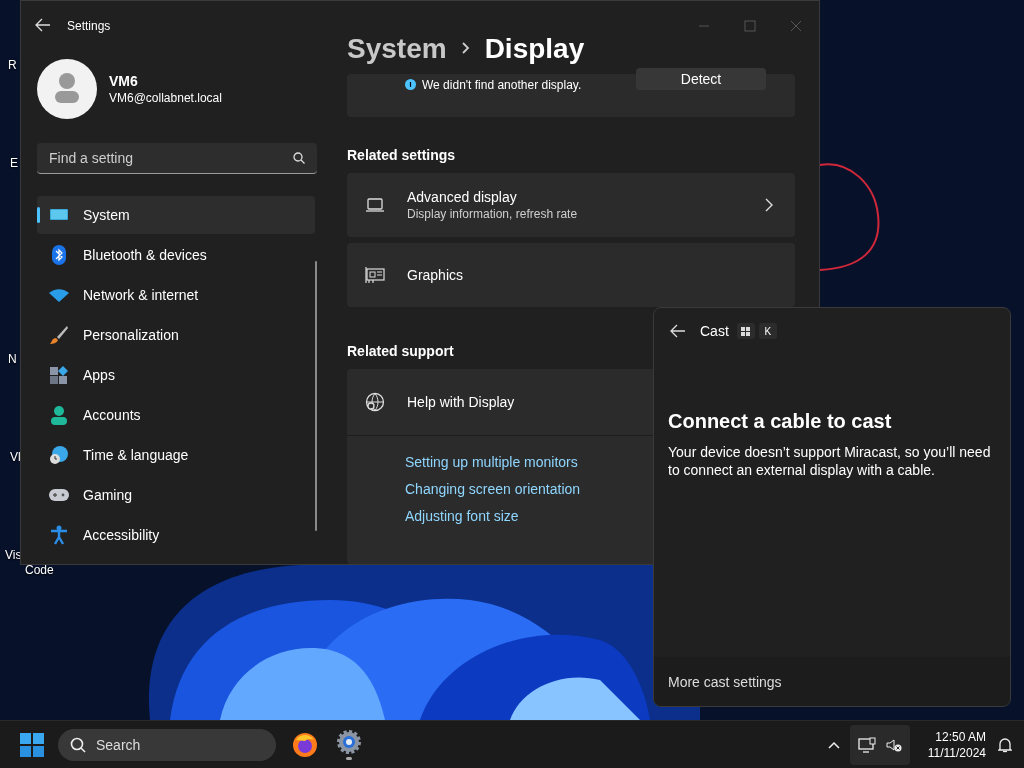 This screenshot has width=1024, height=768. I want to click on chevron-up-icon, so click(833, 744).